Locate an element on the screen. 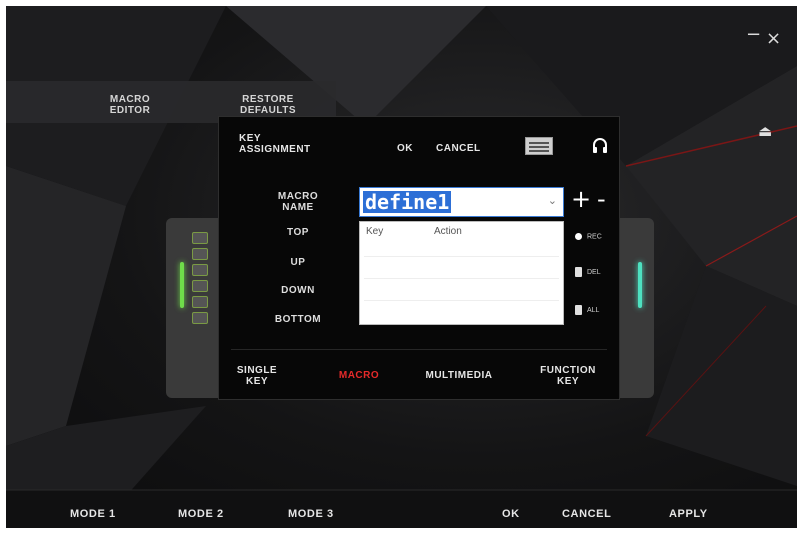 This screenshot has width=803, height=534. delete-all-button: ALL is located at coordinates (587, 310).